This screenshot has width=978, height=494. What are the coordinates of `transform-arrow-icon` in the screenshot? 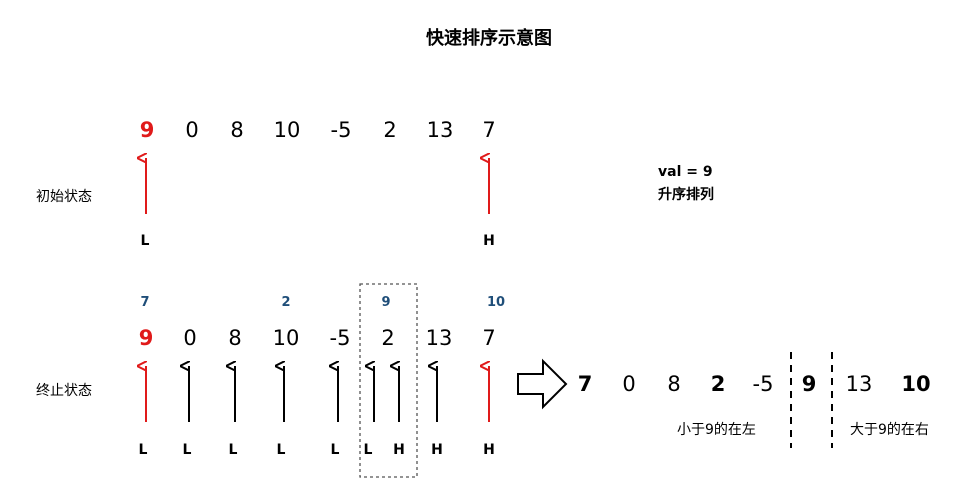 It's located at (542, 384).